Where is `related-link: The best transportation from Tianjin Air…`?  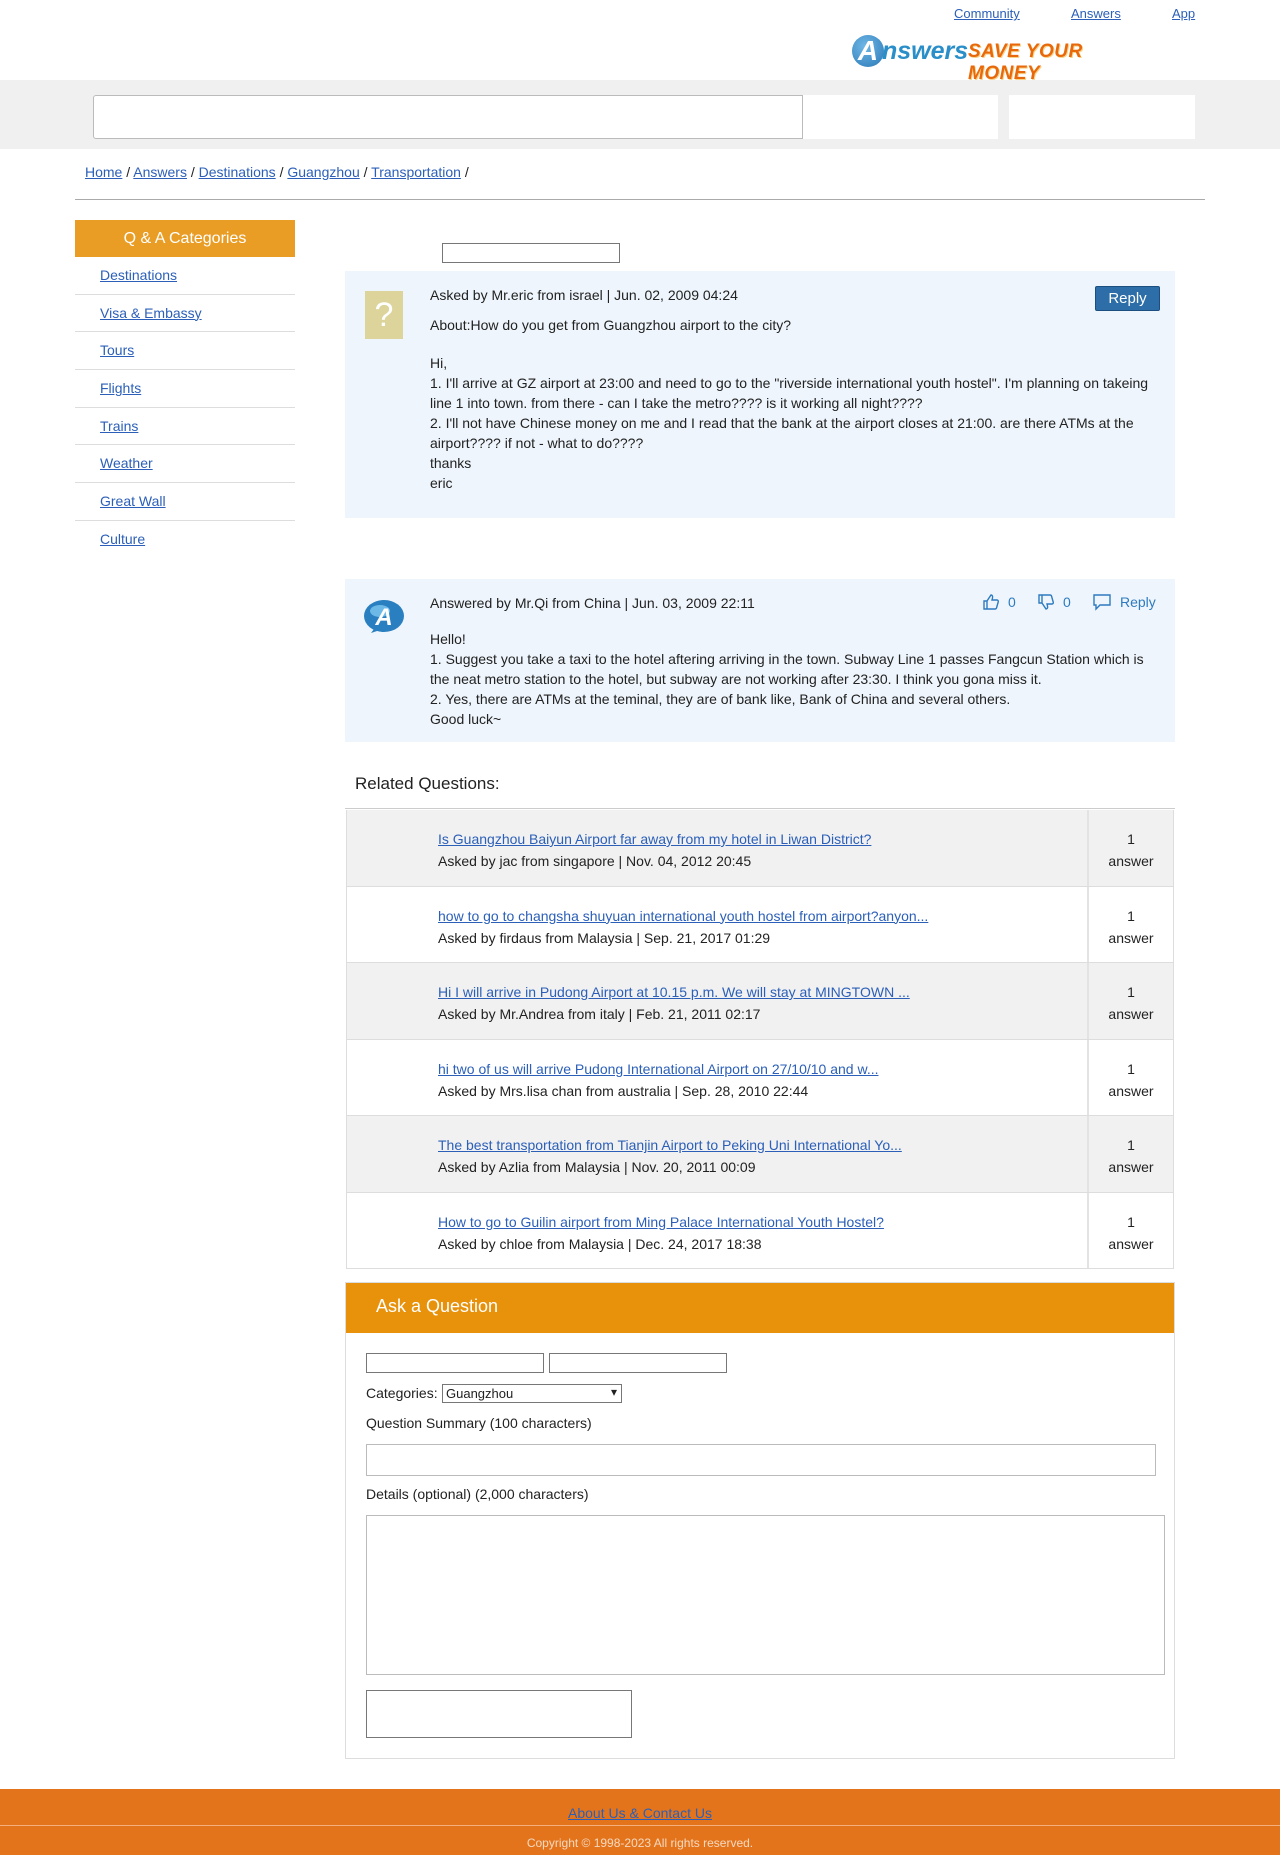 related-link: The best transportation from Tianjin Air… is located at coordinates (670, 1145).